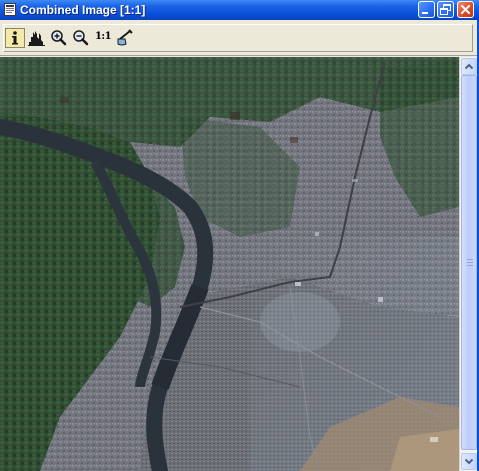 The image size is (479, 471). I want to click on info-icon, so click(15, 38).